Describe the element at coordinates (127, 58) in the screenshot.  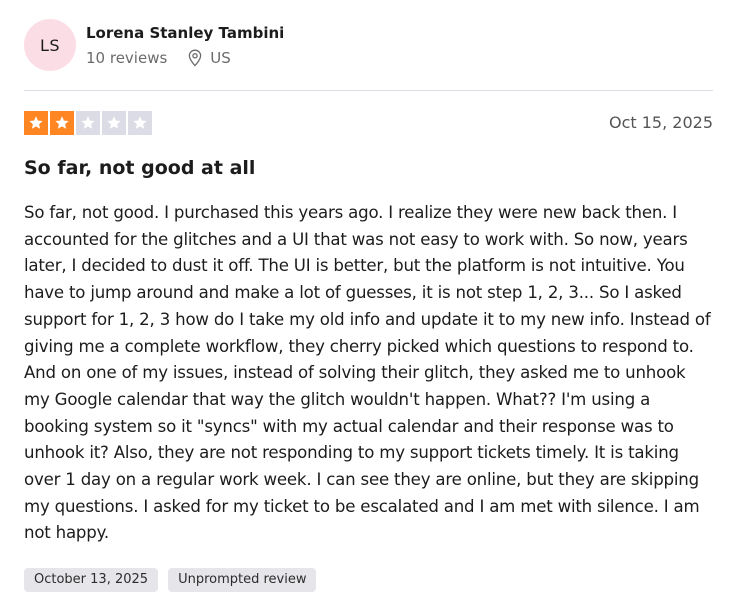
I see `reviews-count: 10 reviews` at that location.